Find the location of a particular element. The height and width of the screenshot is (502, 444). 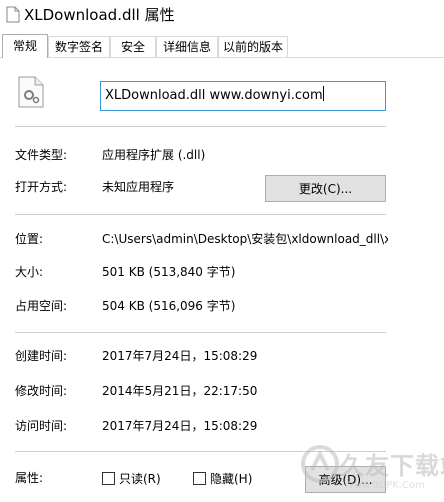

accessed-label: 访问时间: is located at coordinates (41, 426).